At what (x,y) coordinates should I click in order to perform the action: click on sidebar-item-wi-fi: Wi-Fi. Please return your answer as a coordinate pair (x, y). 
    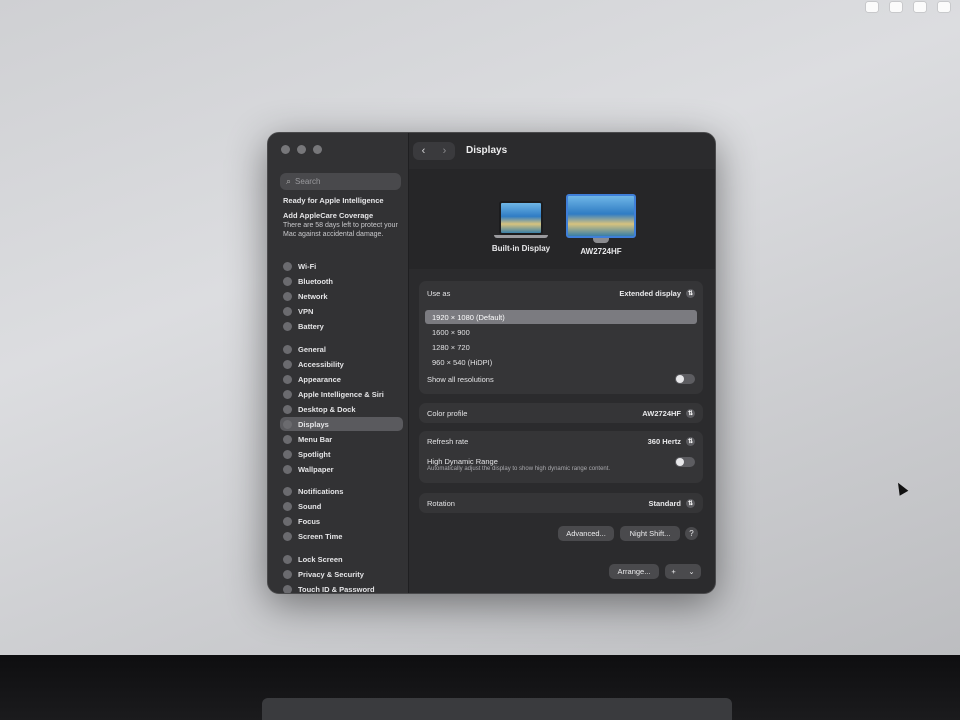
    Looking at the image, I should click on (341, 266).